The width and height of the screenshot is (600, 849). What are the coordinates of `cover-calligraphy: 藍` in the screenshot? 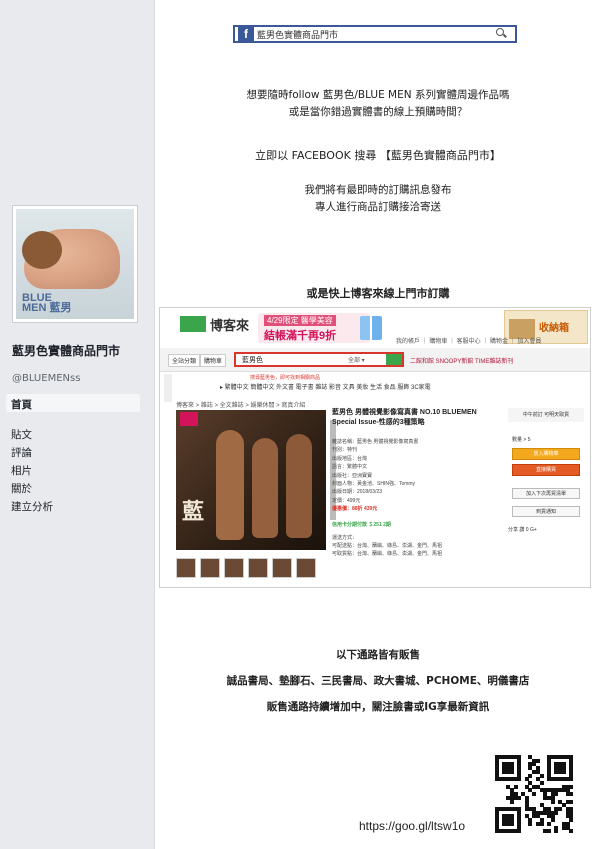 It's located at (193, 512).